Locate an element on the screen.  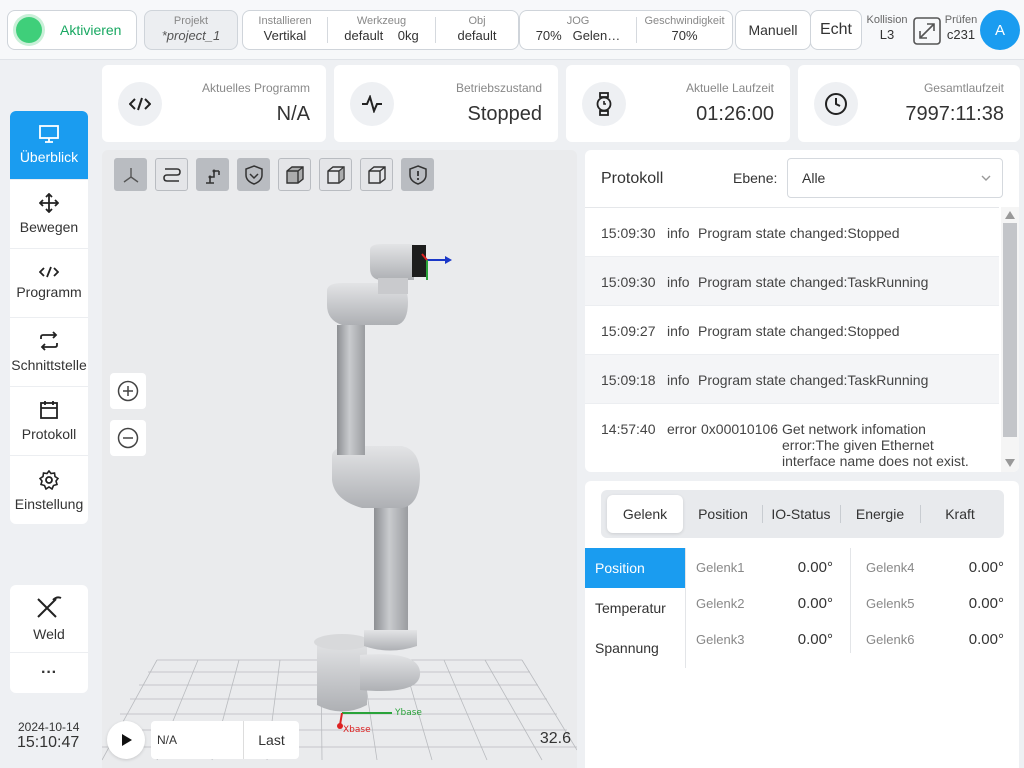
more-button: ··· is located at coordinates (49, 673).